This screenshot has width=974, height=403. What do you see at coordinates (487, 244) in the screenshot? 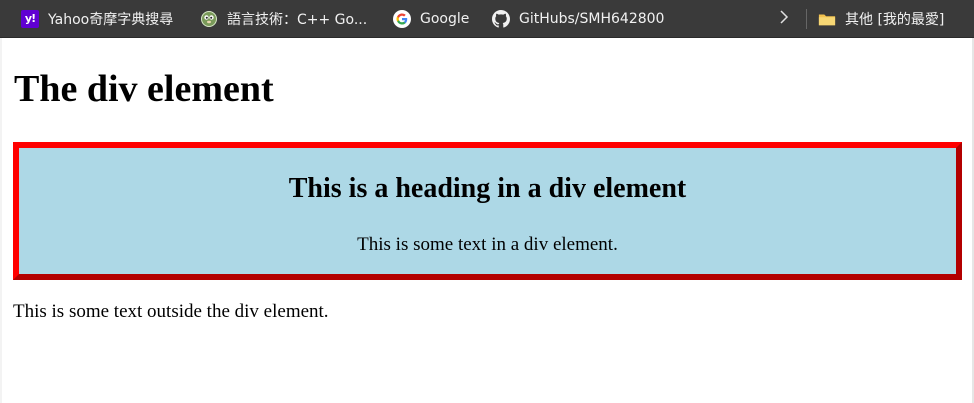
I see `div-text: This is some text in a div element.` at bounding box center [487, 244].